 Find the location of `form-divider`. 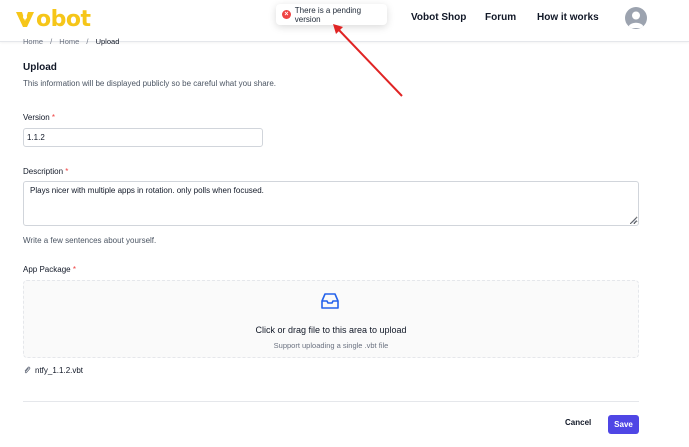

form-divider is located at coordinates (331, 401).